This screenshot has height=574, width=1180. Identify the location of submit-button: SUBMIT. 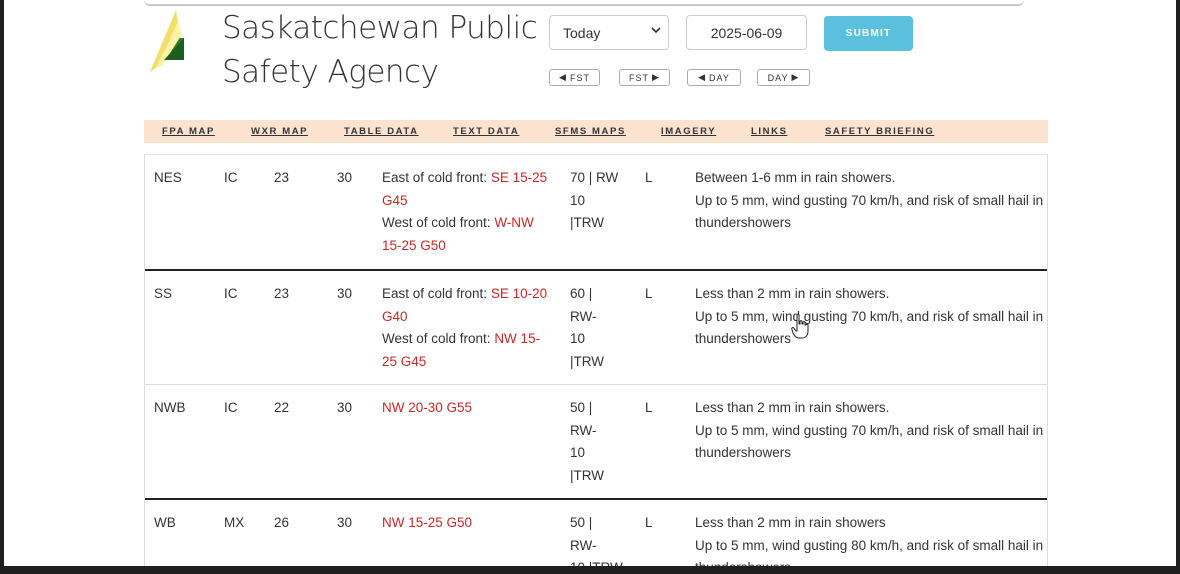
(868, 33).